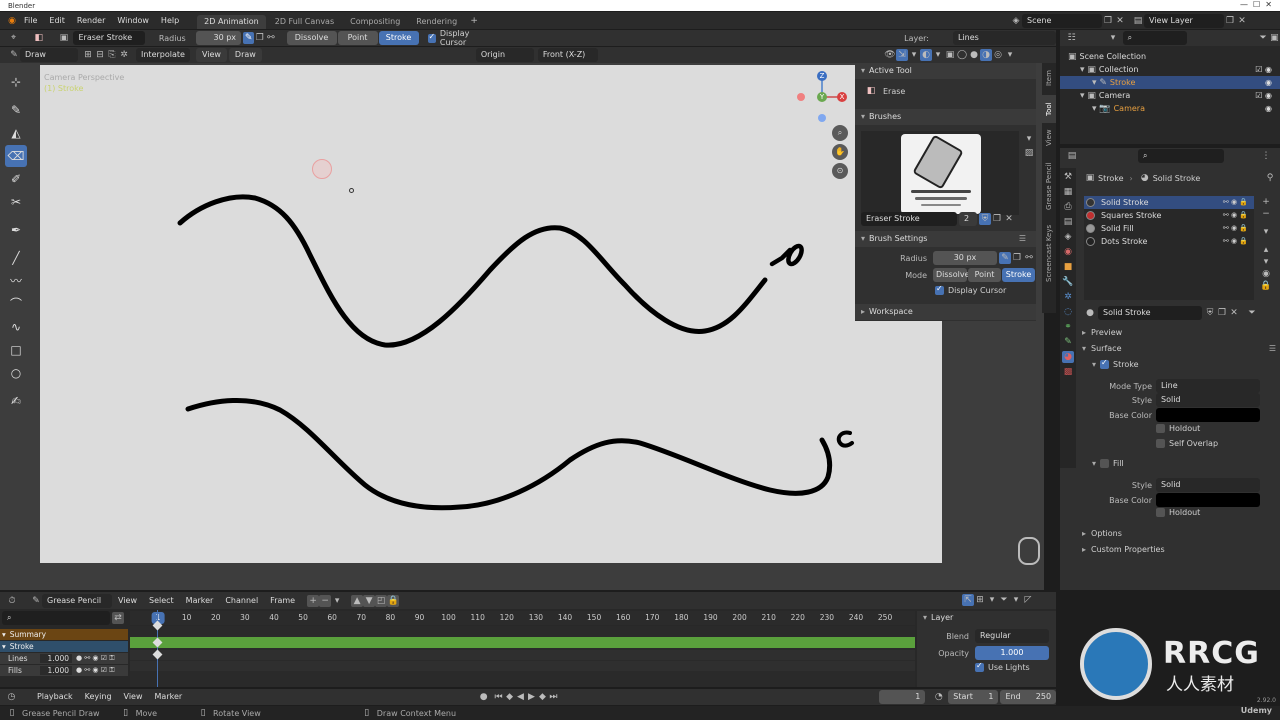 The image size is (1280, 720). Describe the element at coordinates (1049, 109) in the screenshot. I see `sidebar-tab-tool: Tool` at that location.